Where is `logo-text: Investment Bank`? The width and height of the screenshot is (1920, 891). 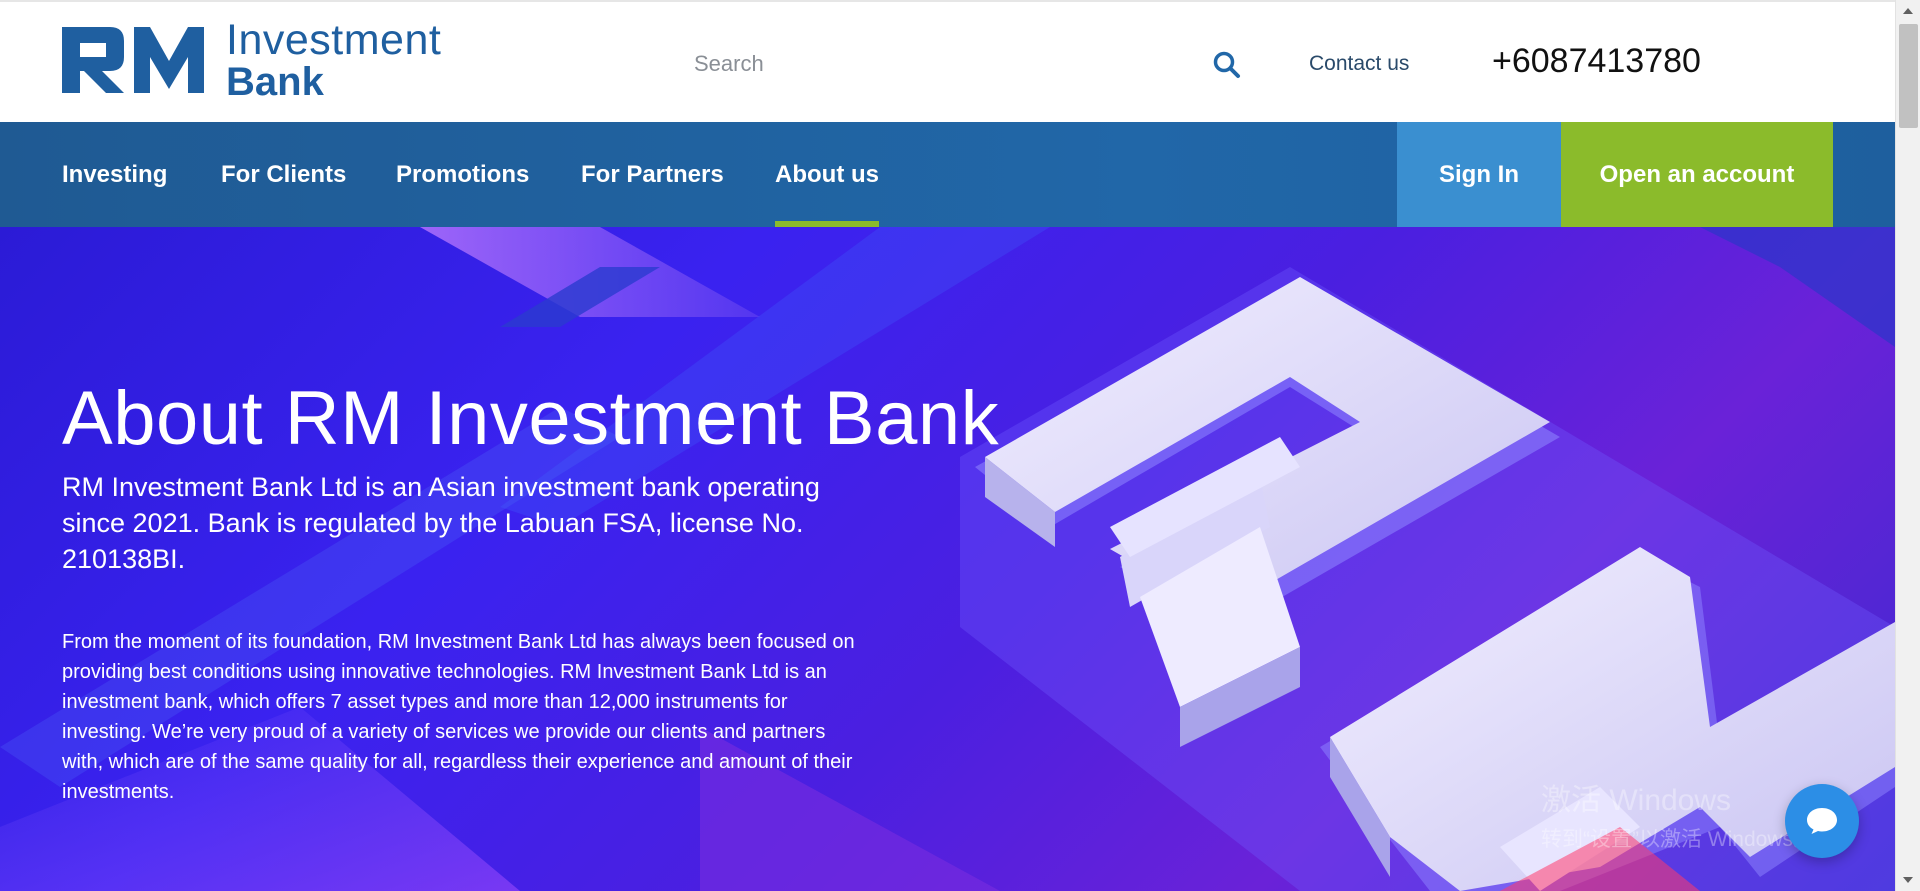
logo-text: Investment Bank is located at coordinates (334, 59).